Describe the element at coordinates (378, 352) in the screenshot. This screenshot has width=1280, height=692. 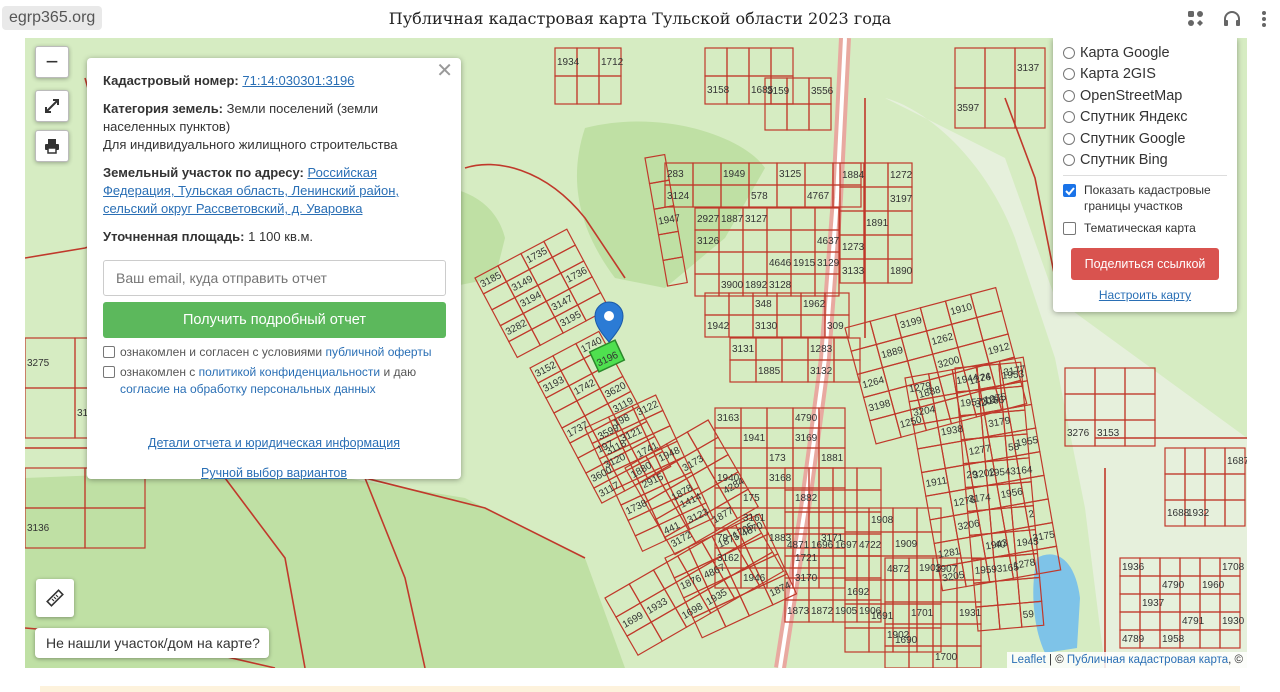
I see `offer-link: публичной оферты` at that location.